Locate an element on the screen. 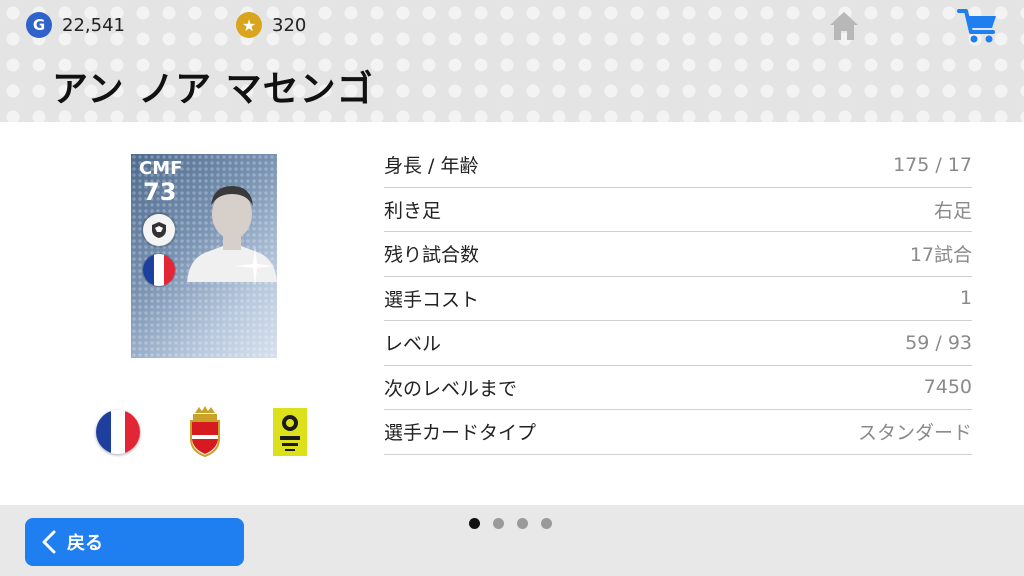 Image resolution: width=1024 pixels, height=576 pixels. sparkle-icon is located at coordinates (255, 266).